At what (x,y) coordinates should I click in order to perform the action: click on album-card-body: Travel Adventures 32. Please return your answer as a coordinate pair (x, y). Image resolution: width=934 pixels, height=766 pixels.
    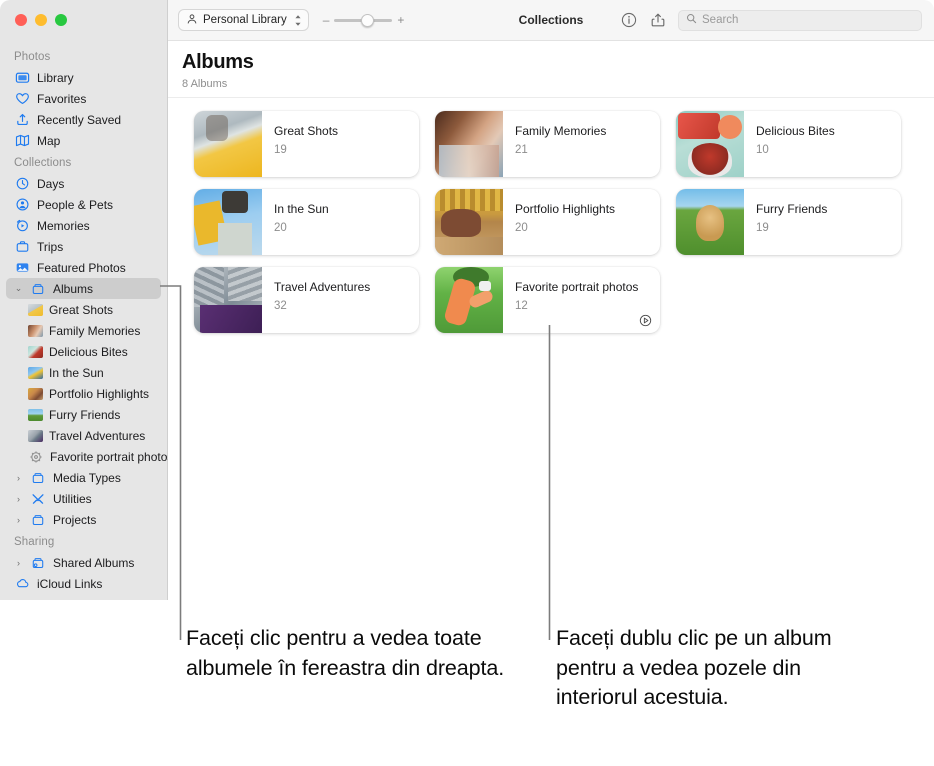
    Looking at the image, I should click on (340, 300).